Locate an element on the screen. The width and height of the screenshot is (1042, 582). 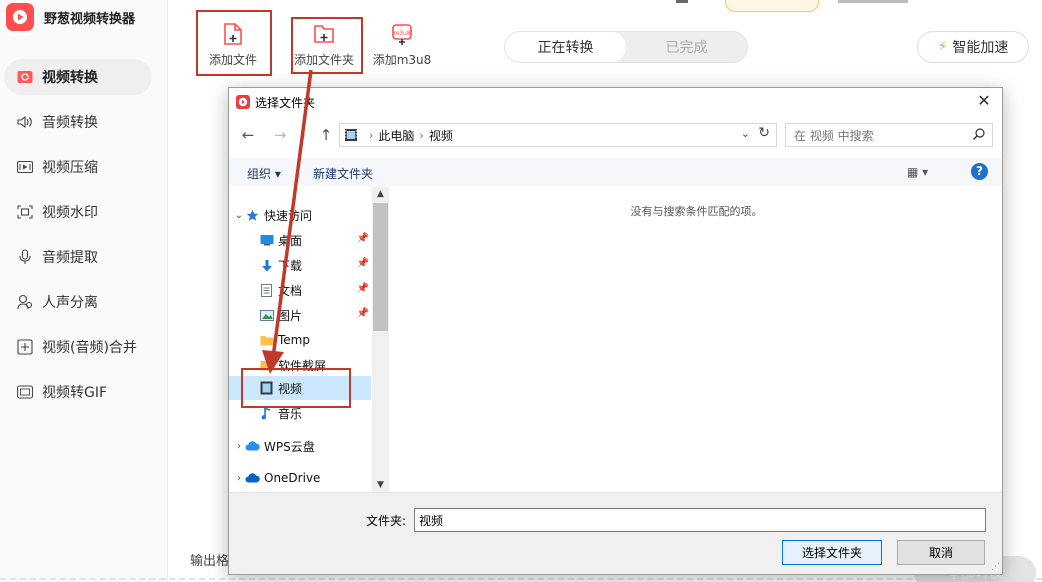
tab-converting: 正在转换 is located at coordinates (565, 47).